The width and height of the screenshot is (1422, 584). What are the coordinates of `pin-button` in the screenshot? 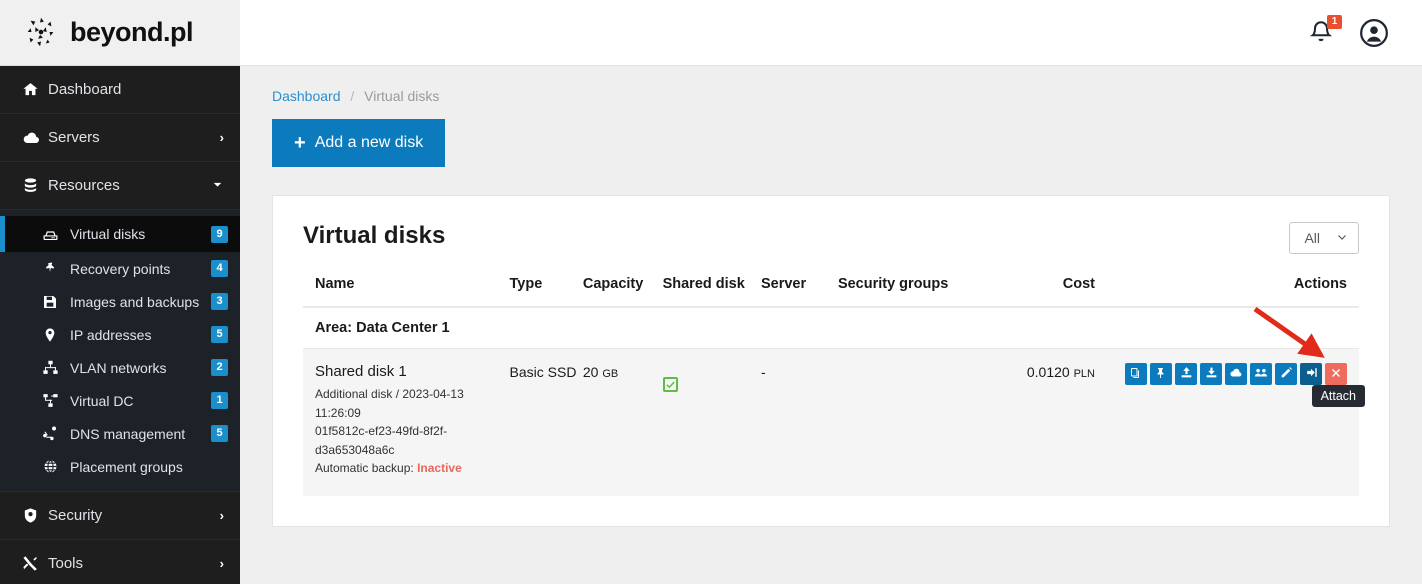 It's located at (1161, 374).